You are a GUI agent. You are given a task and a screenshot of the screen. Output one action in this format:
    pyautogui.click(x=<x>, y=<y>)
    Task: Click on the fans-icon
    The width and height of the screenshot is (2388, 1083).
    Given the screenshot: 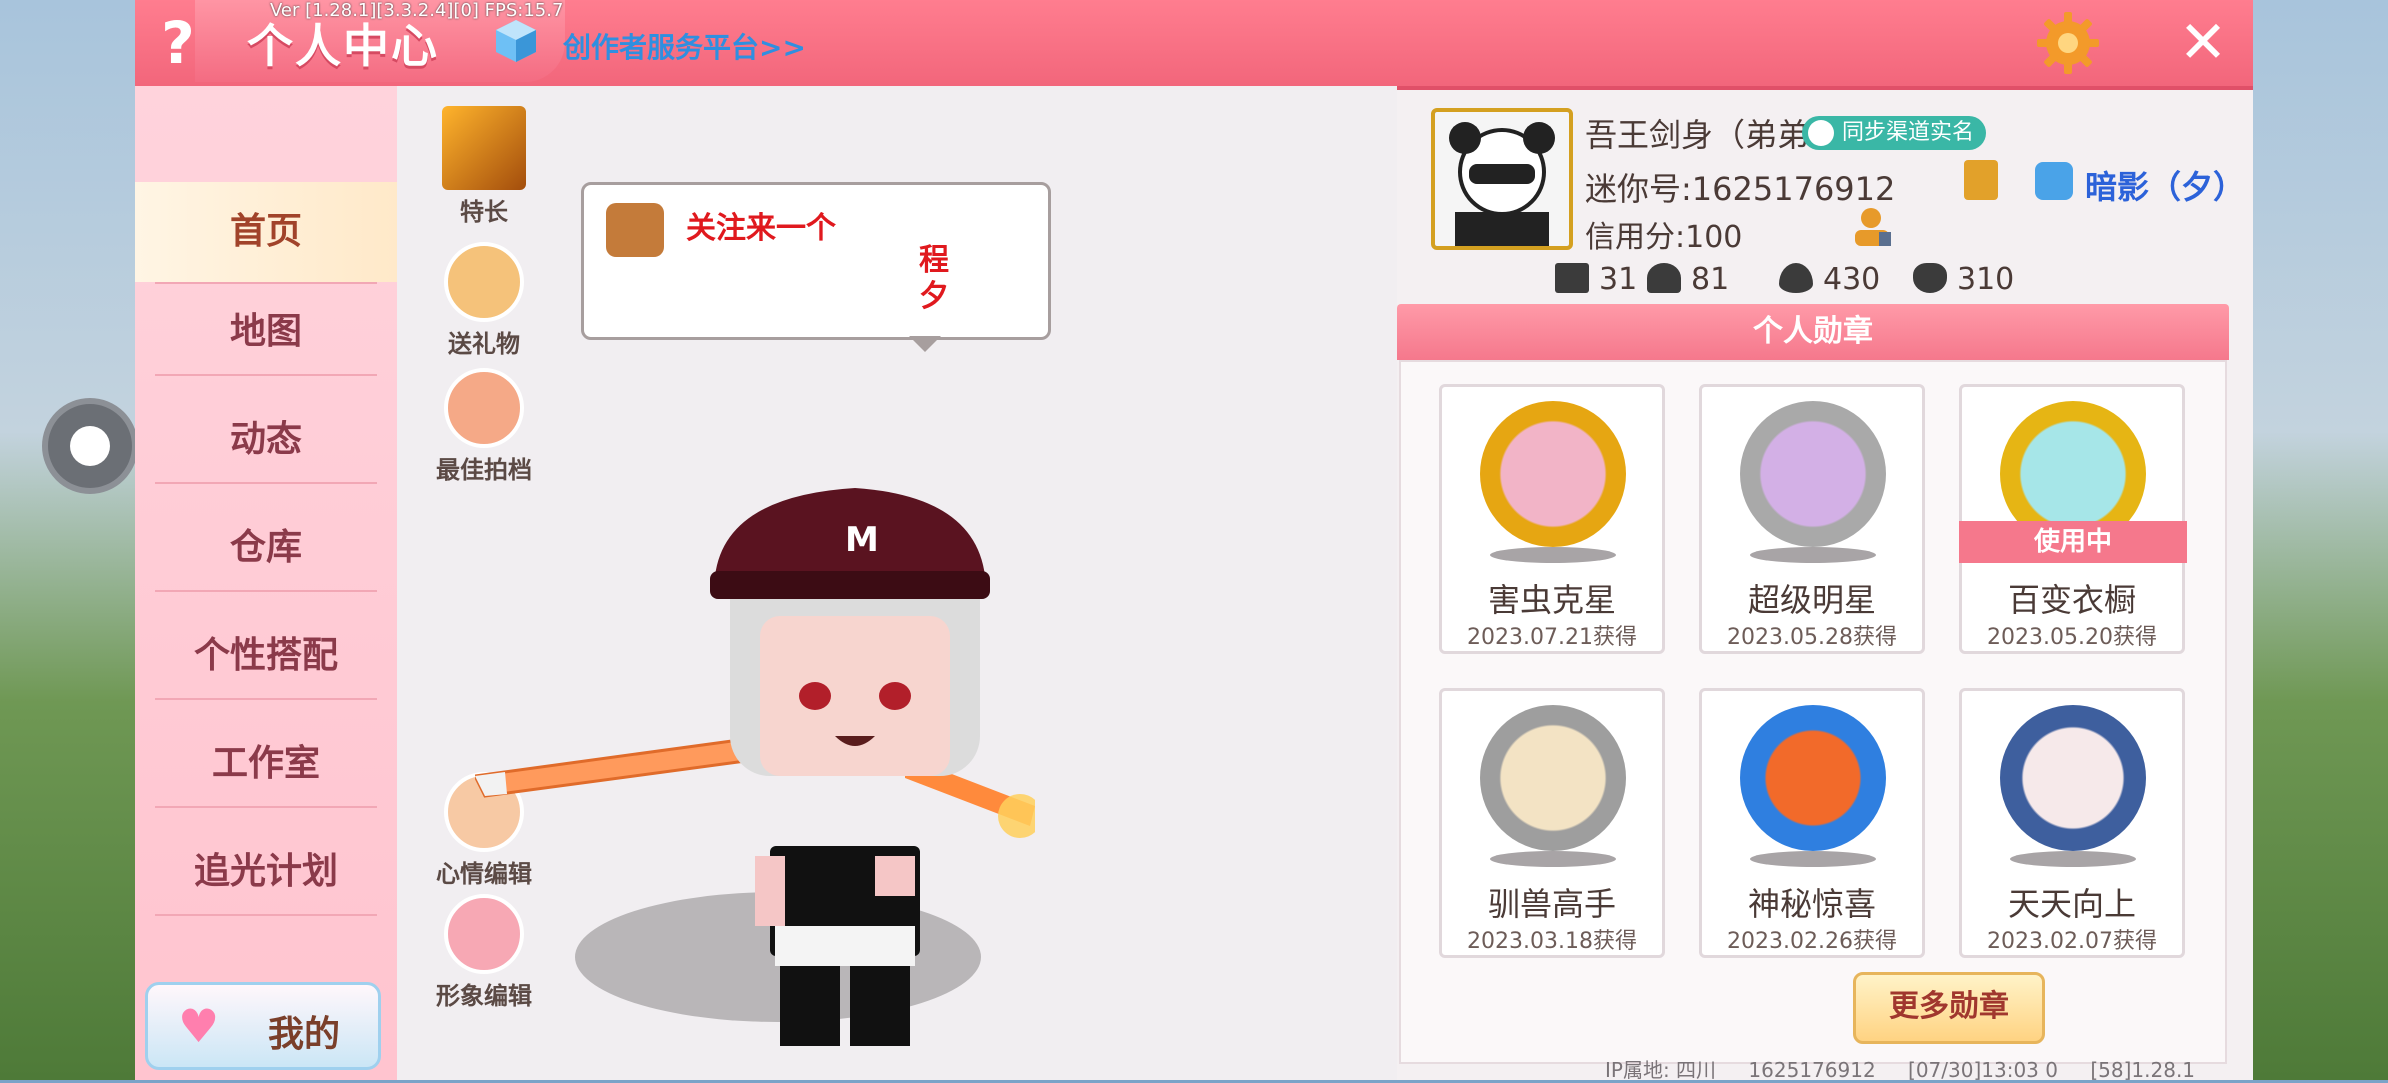 What is the action you would take?
    pyautogui.click(x=1664, y=278)
    